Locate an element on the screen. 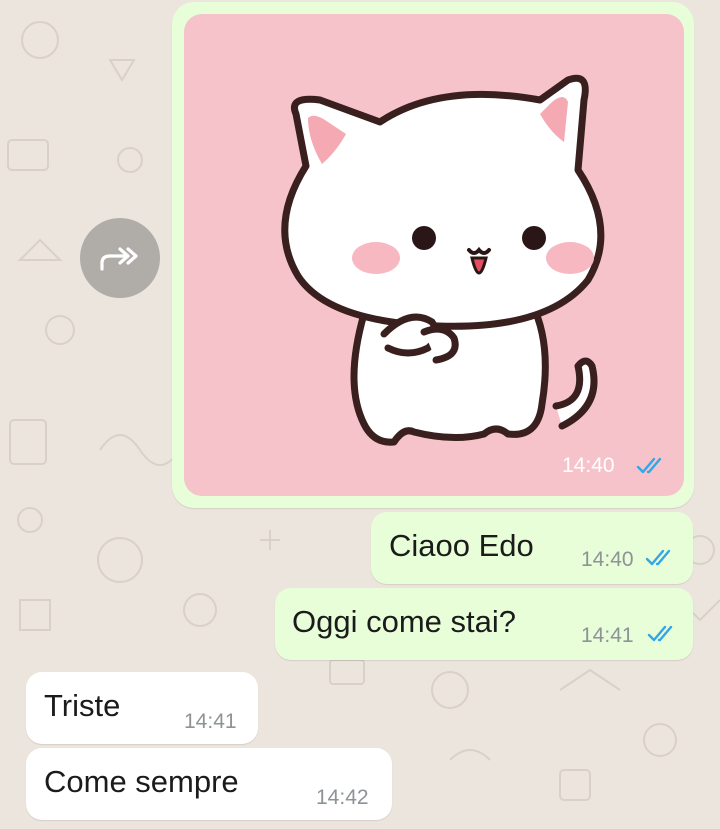  forward-button is located at coordinates (120, 258).